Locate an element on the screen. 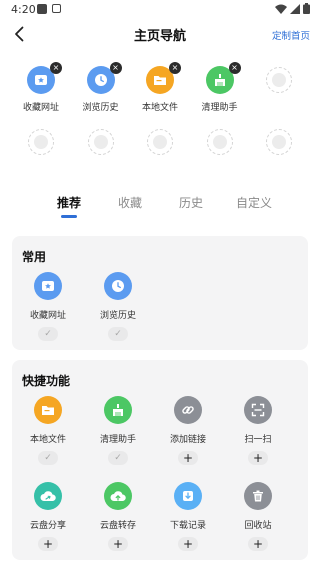 This screenshot has width=320, height=568. item-label: 清理助手 is located at coordinates (117, 440).